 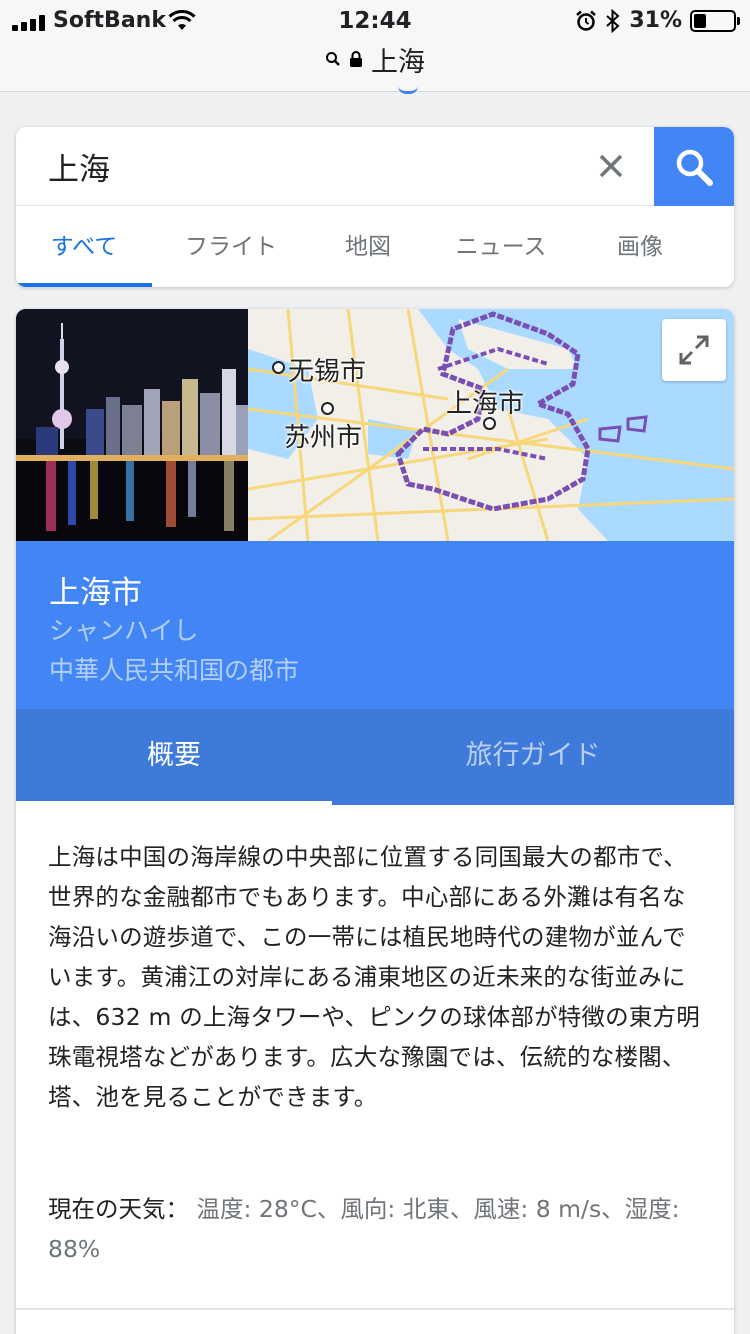 I want to click on alarm-icon, so click(x=586, y=20).